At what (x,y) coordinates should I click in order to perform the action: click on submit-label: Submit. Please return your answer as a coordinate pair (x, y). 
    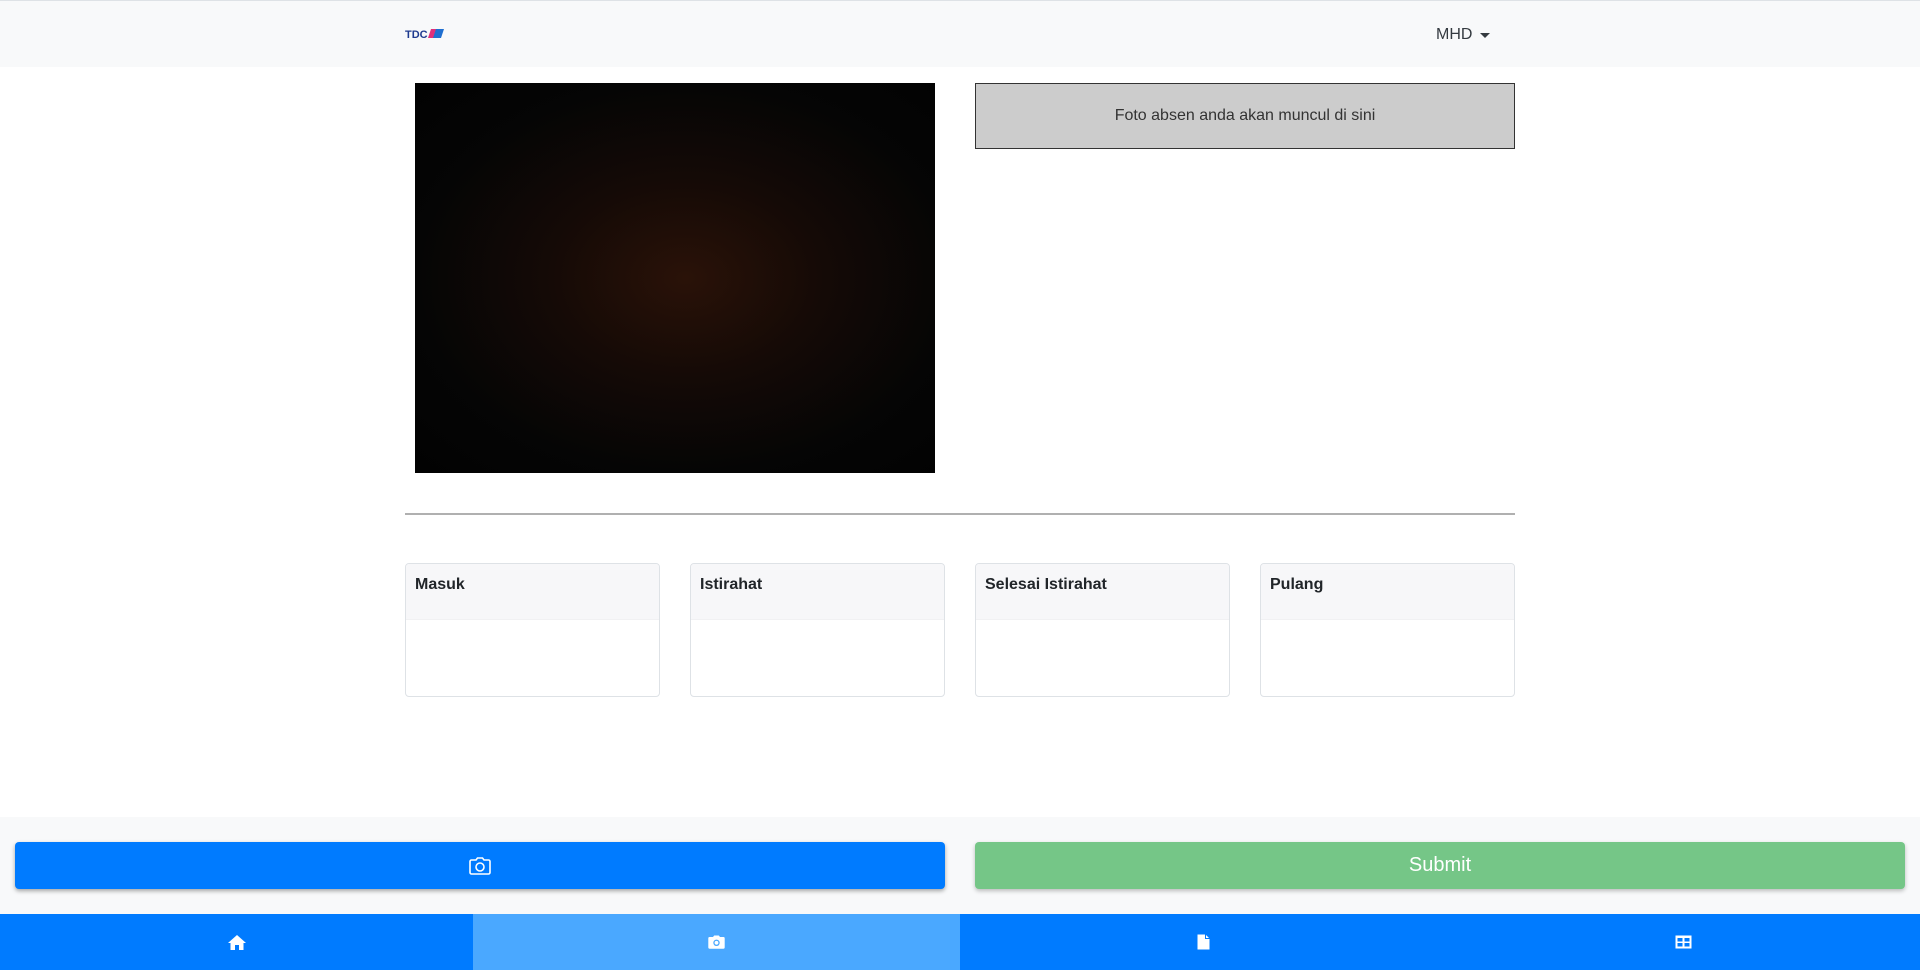
    Looking at the image, I should click on (1440, 865).